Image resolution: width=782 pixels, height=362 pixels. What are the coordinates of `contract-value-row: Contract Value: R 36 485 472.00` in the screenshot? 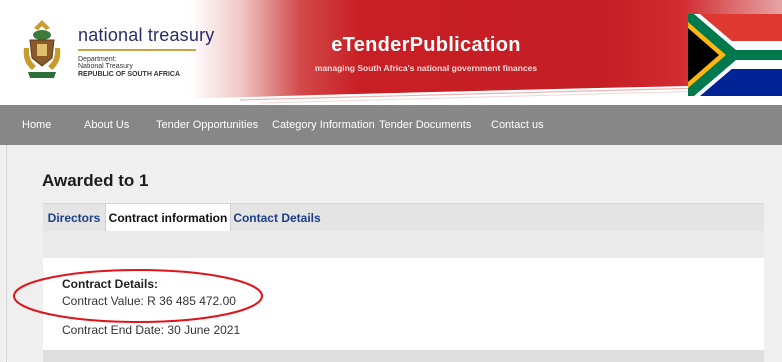 It's located at (149, 301).